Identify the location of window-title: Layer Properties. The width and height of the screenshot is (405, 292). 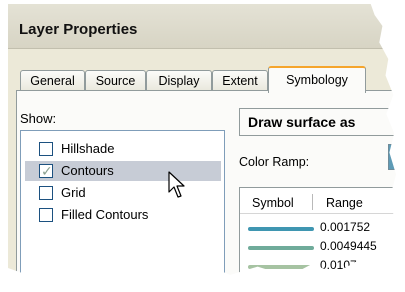
(78, 29).